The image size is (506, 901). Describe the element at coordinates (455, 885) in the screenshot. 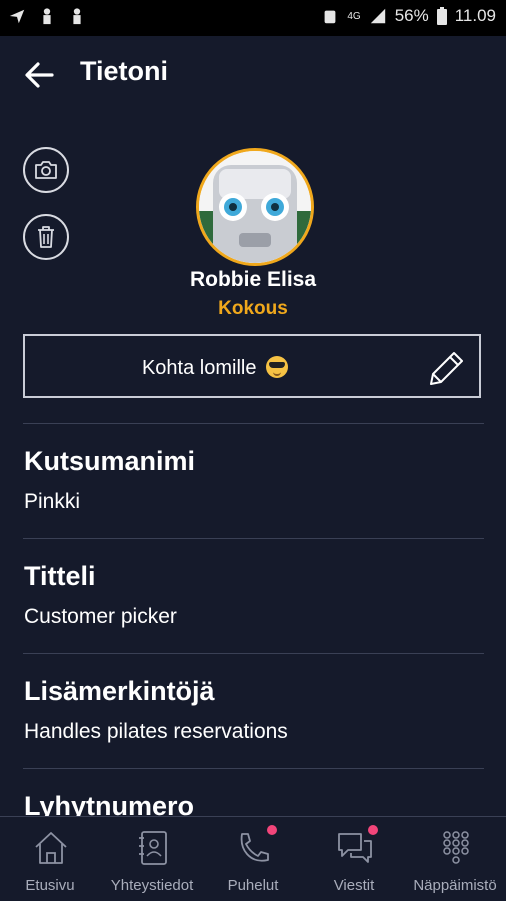

I see `nav-item-label: Näppäimistö` at that location.